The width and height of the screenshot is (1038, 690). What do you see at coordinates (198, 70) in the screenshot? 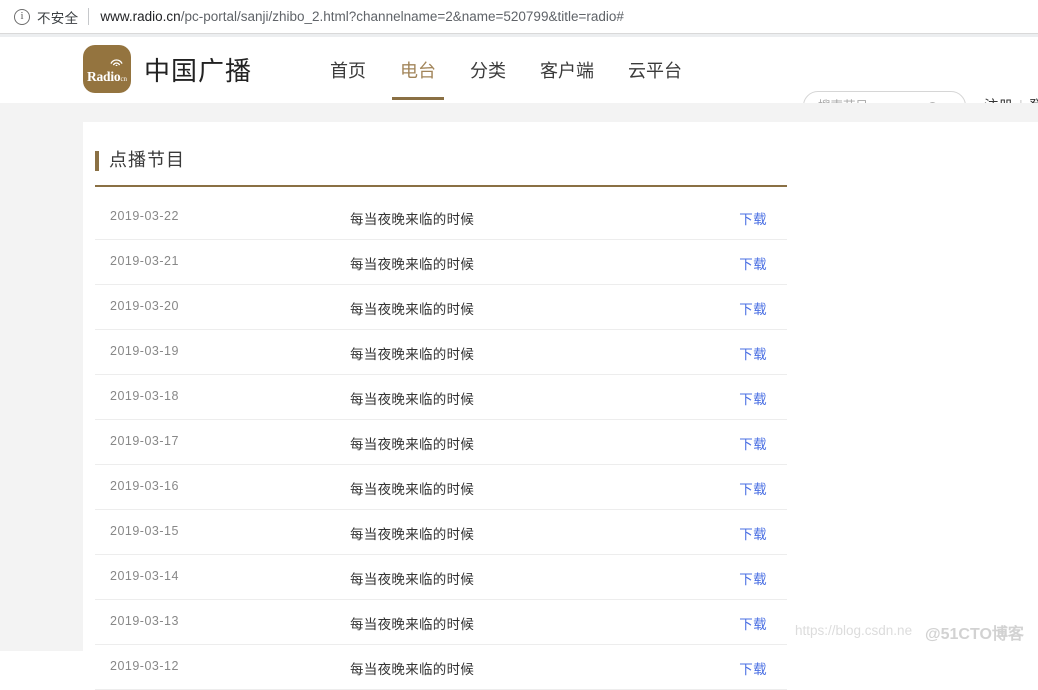
I see `brand-name: 中国广播` at bounding box center [198, 70].